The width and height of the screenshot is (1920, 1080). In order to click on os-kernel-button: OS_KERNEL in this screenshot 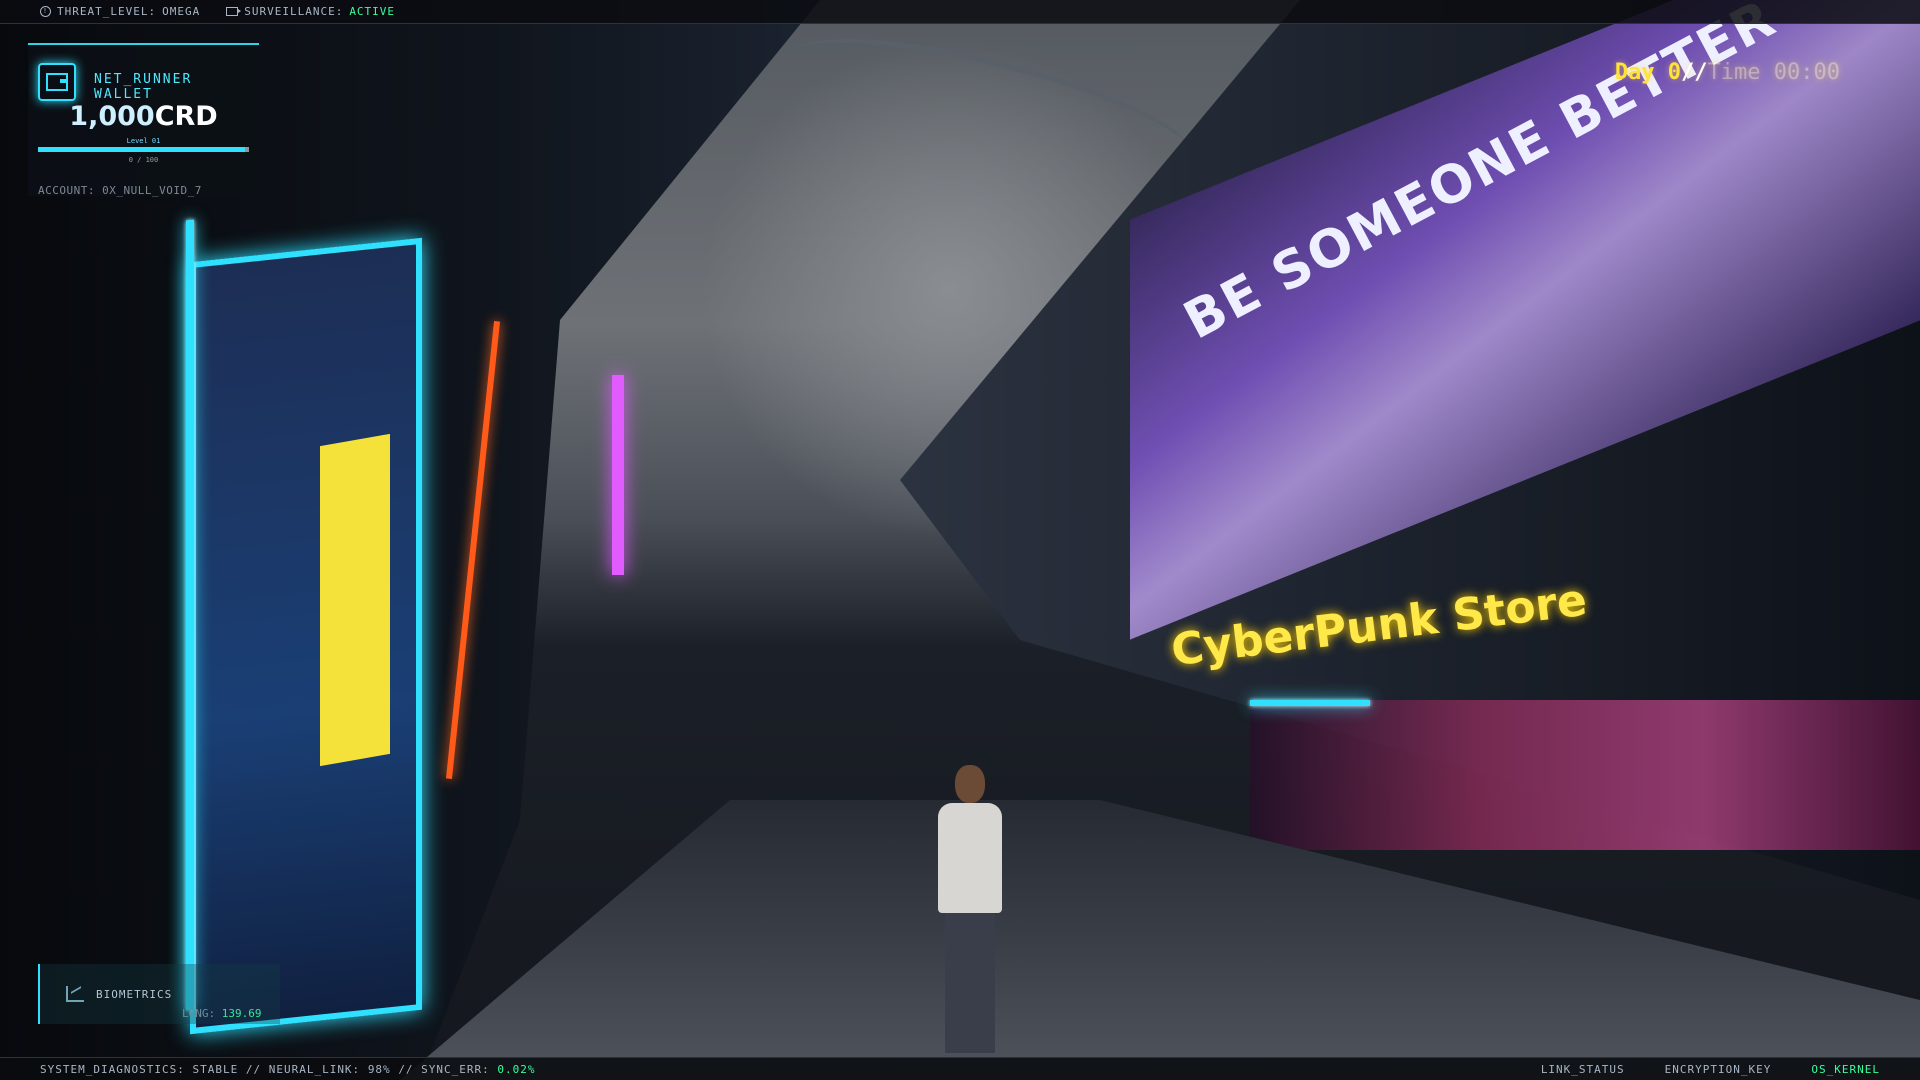, I will do `click(1845, 1069)`.